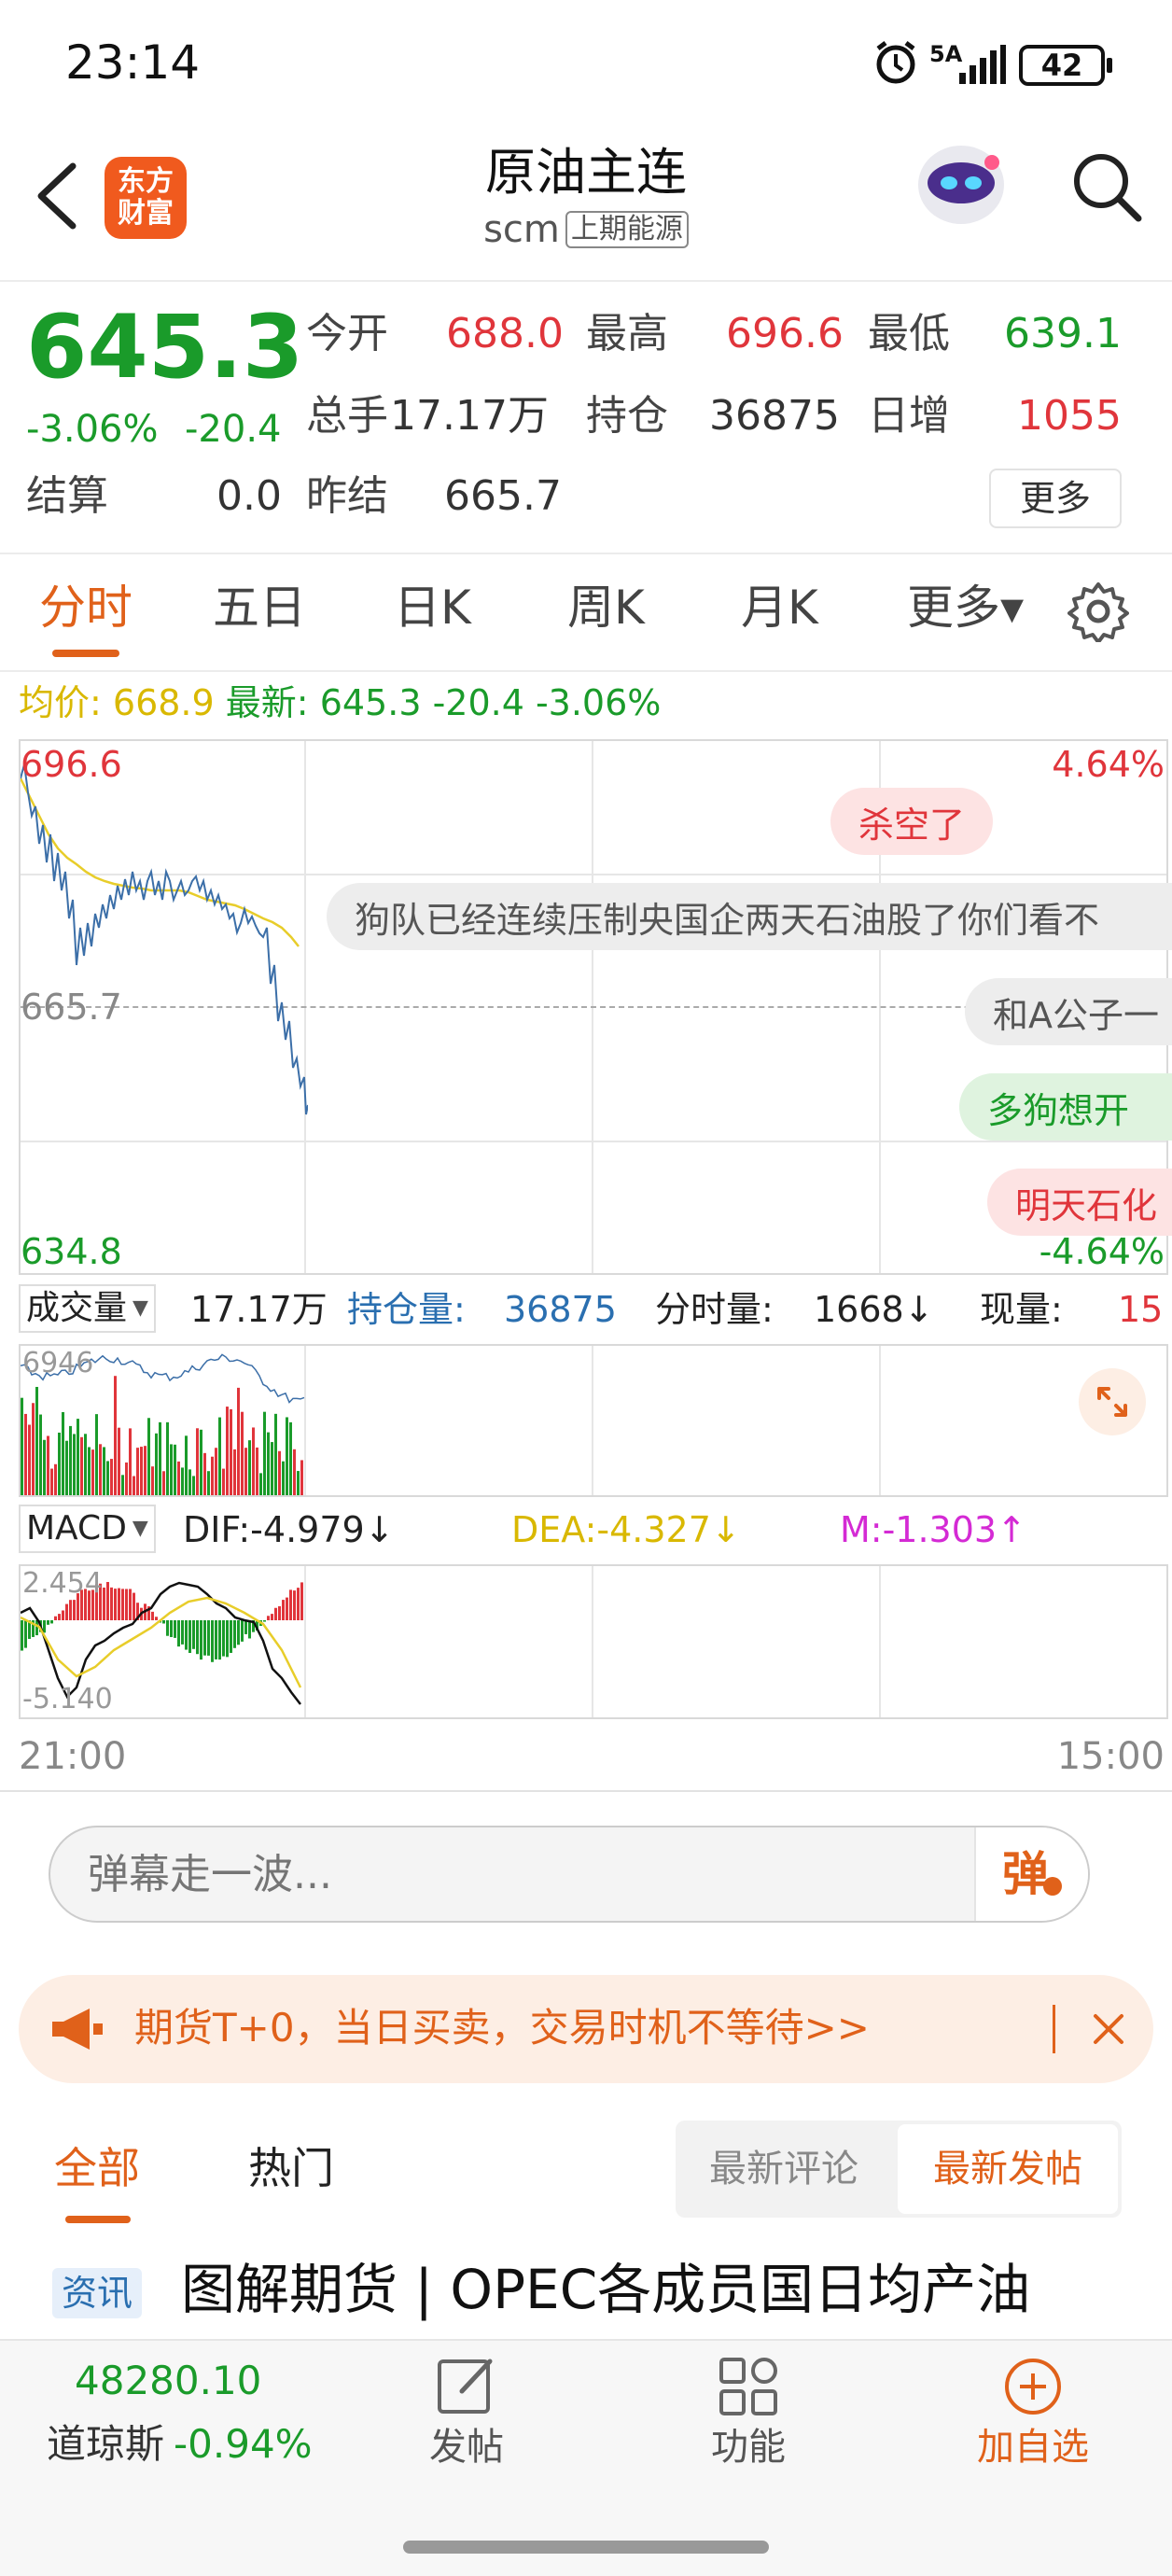  Describe the element at coordinates (168, 2381) in the screenshot. I see `index-value: 48280.10` at that location.